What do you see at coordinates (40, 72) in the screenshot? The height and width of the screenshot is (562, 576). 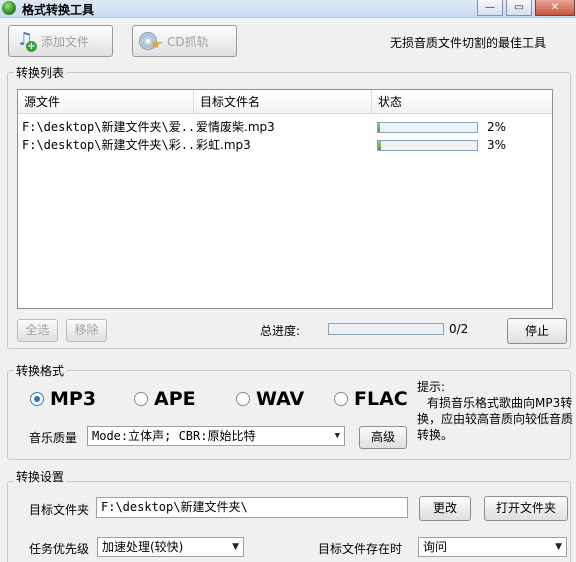 I see `convert-list-title: 转换列表` at bounding box center [40, 72].